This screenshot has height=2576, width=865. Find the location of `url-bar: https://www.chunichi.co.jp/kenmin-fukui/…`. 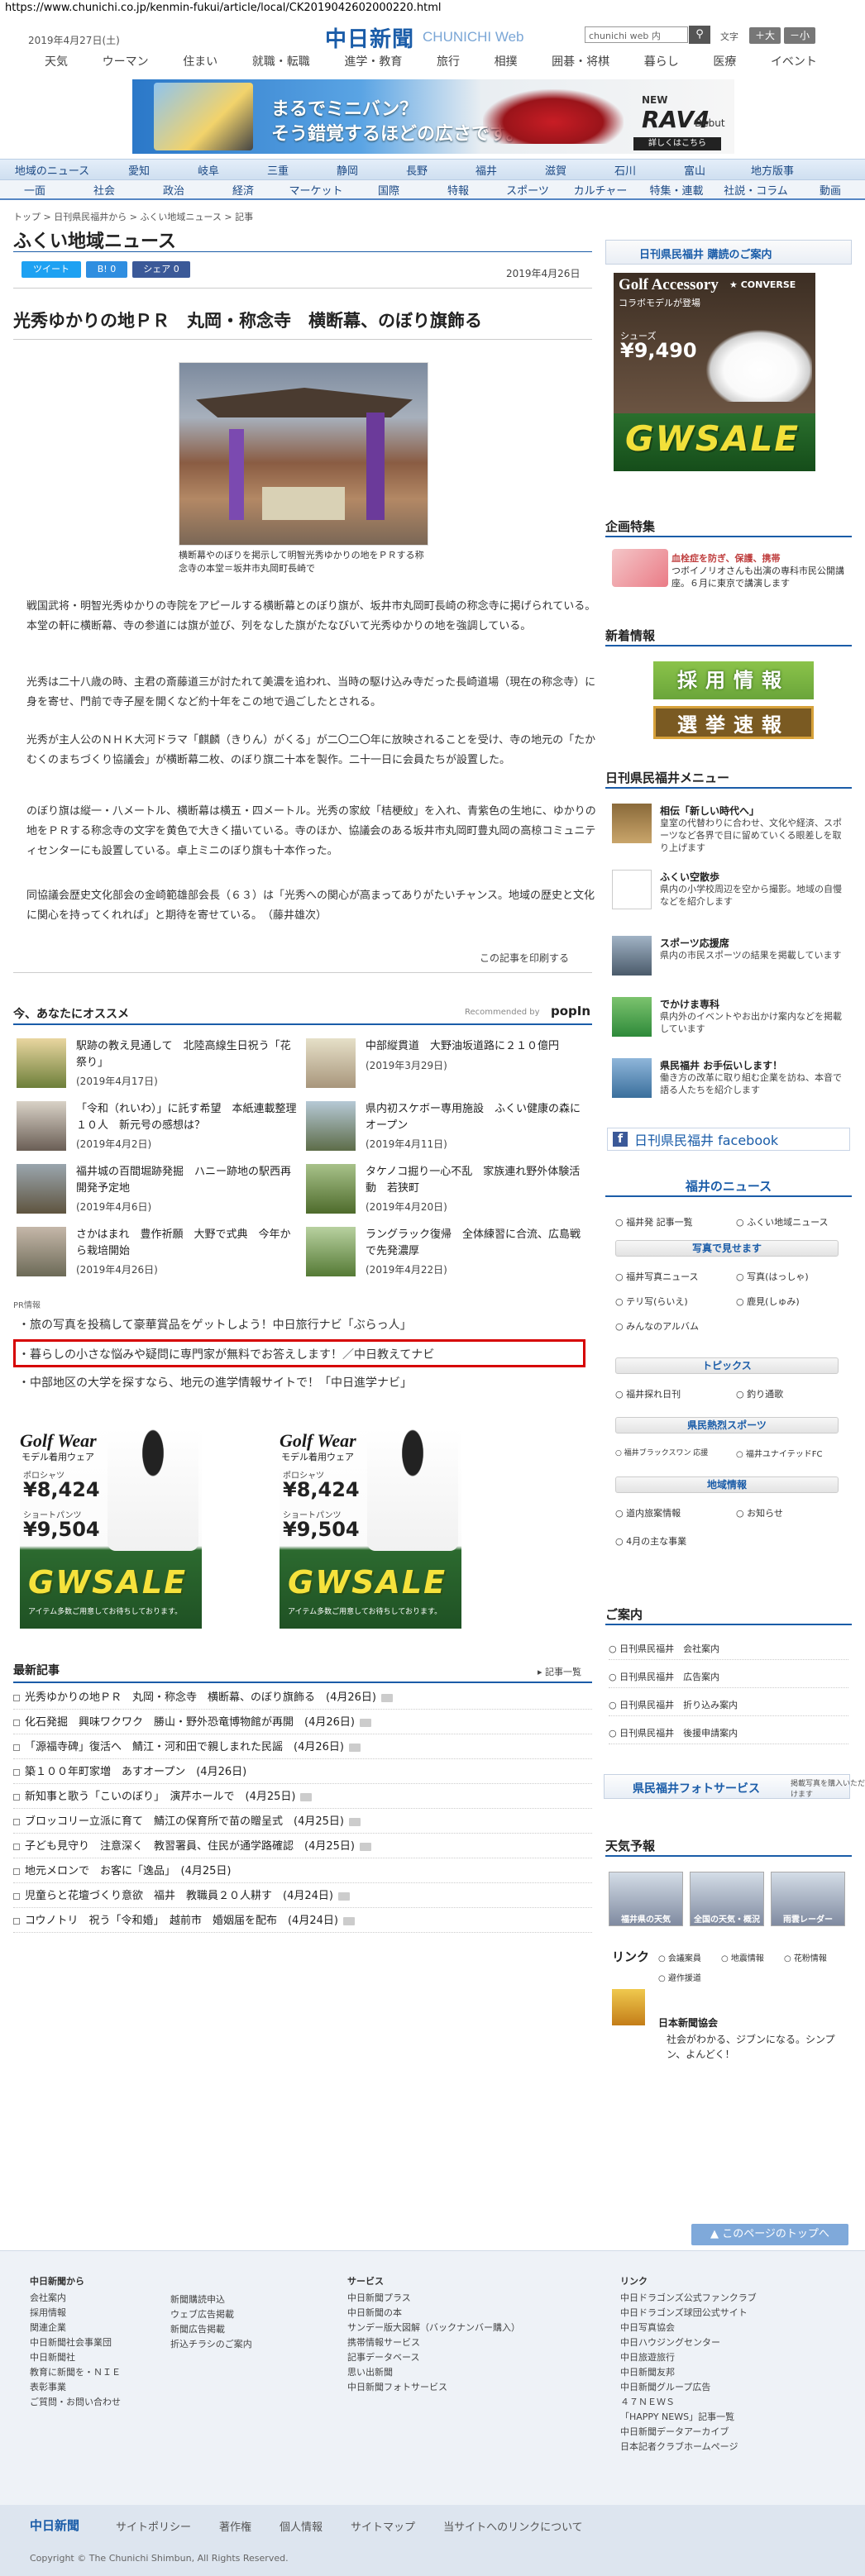

url-bar: https://www.chunichi.co.jp/kenmin-fukui/… is located at coordinates (432, 7).